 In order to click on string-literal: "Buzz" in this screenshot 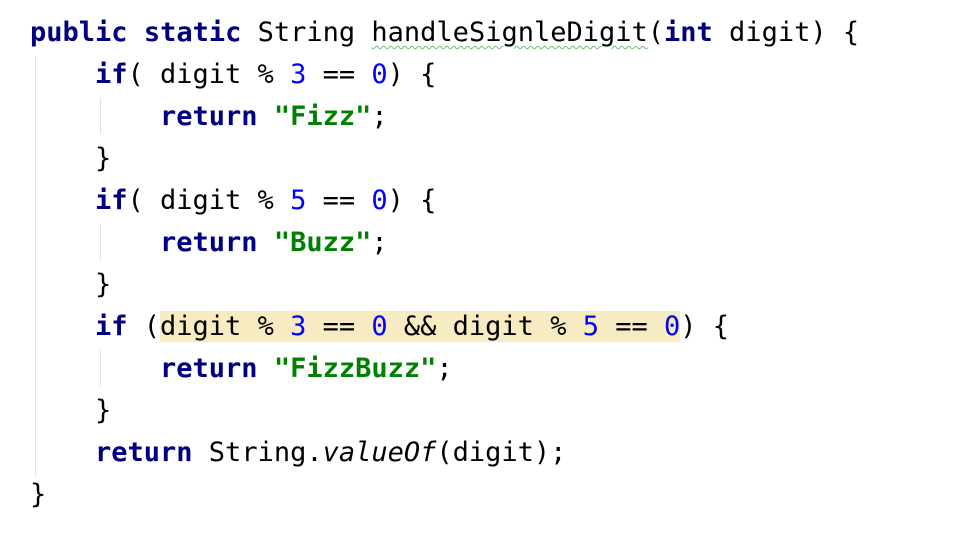, I will do `click(322, 242)`.